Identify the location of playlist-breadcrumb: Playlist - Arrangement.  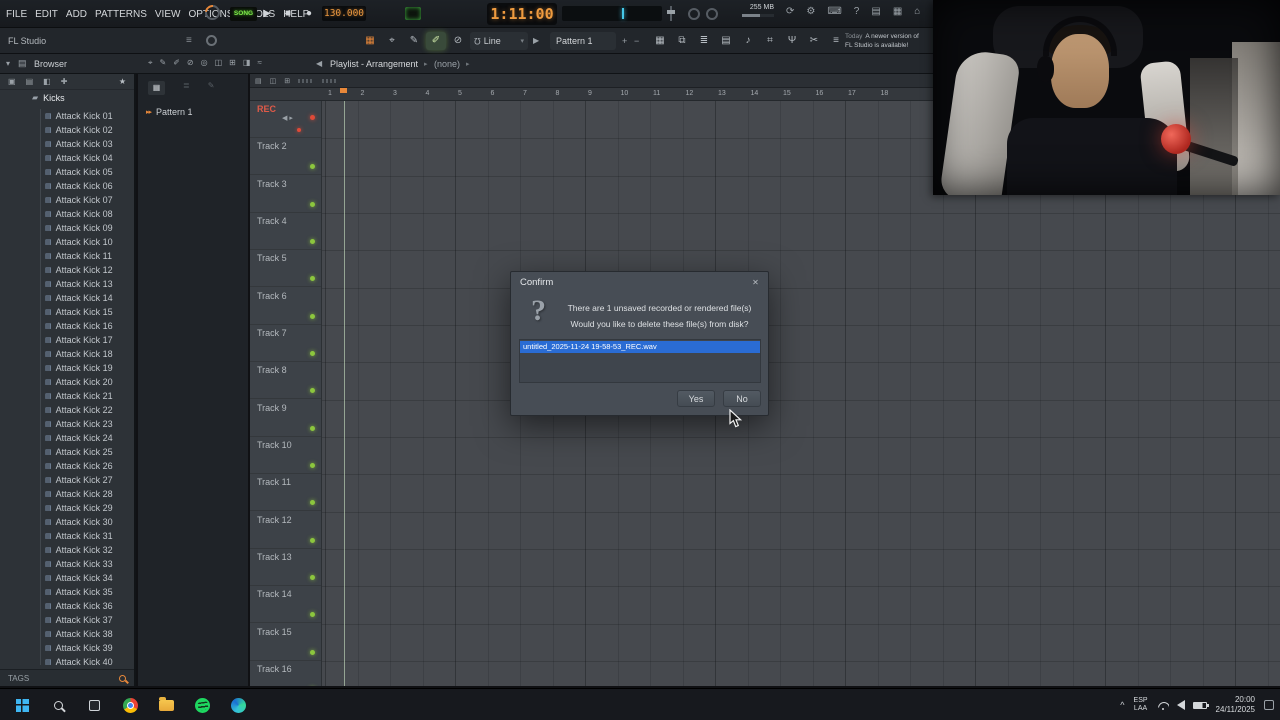
(374, 64).